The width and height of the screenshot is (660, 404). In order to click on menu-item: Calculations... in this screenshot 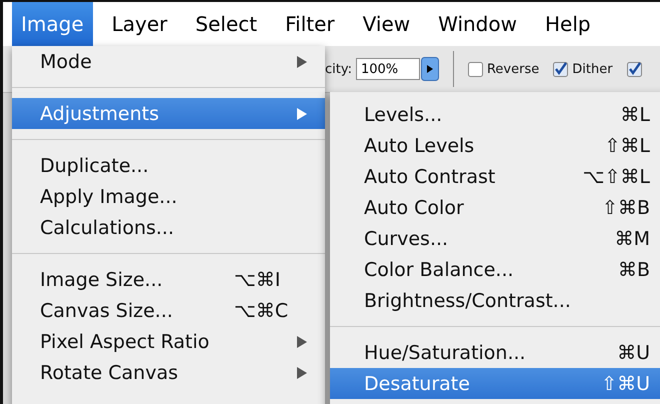, I will do `click(168, 227)`.